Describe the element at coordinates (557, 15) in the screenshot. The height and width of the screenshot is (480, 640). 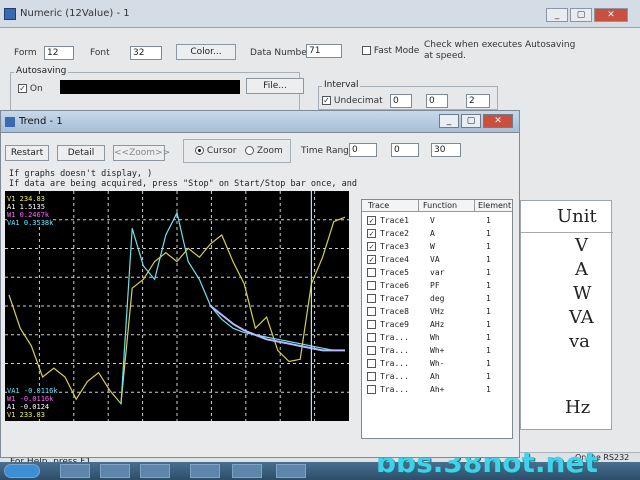
I see `minimize-button: _` at that location.